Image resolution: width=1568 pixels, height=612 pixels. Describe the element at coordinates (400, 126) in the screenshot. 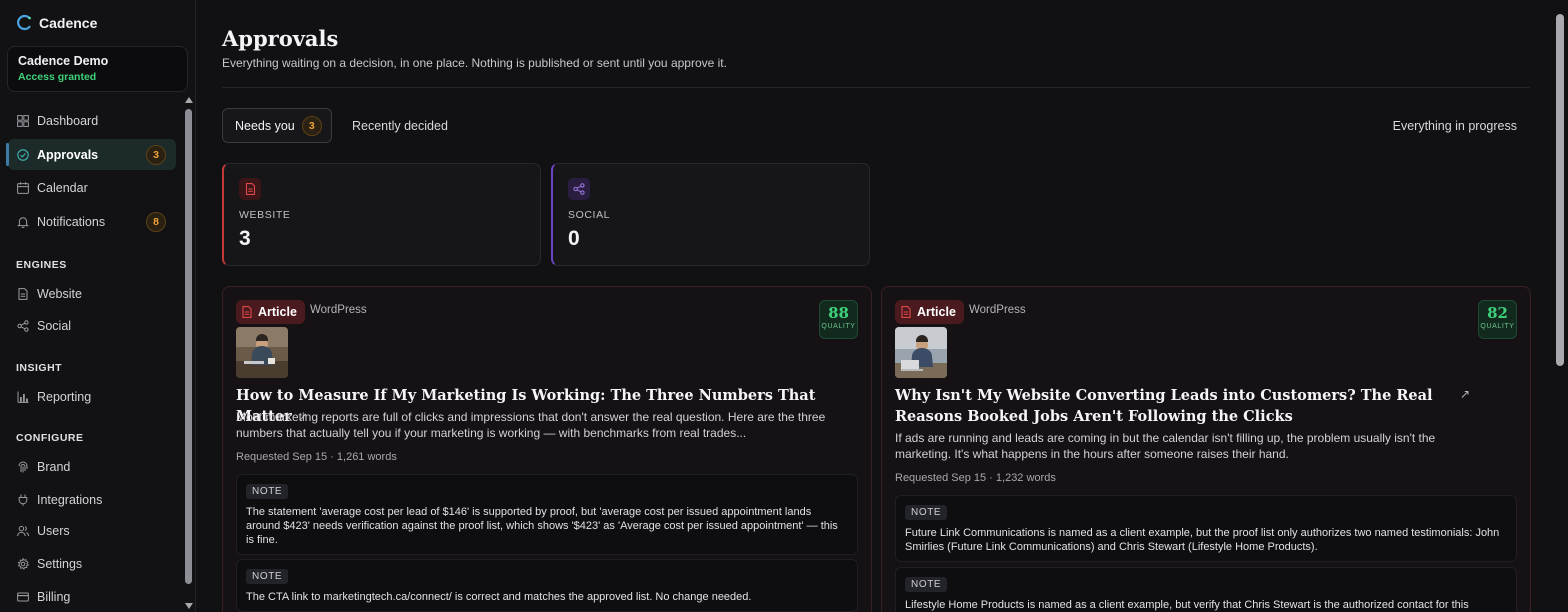

I see `tab-recently-decided: Recently decided` at that location.